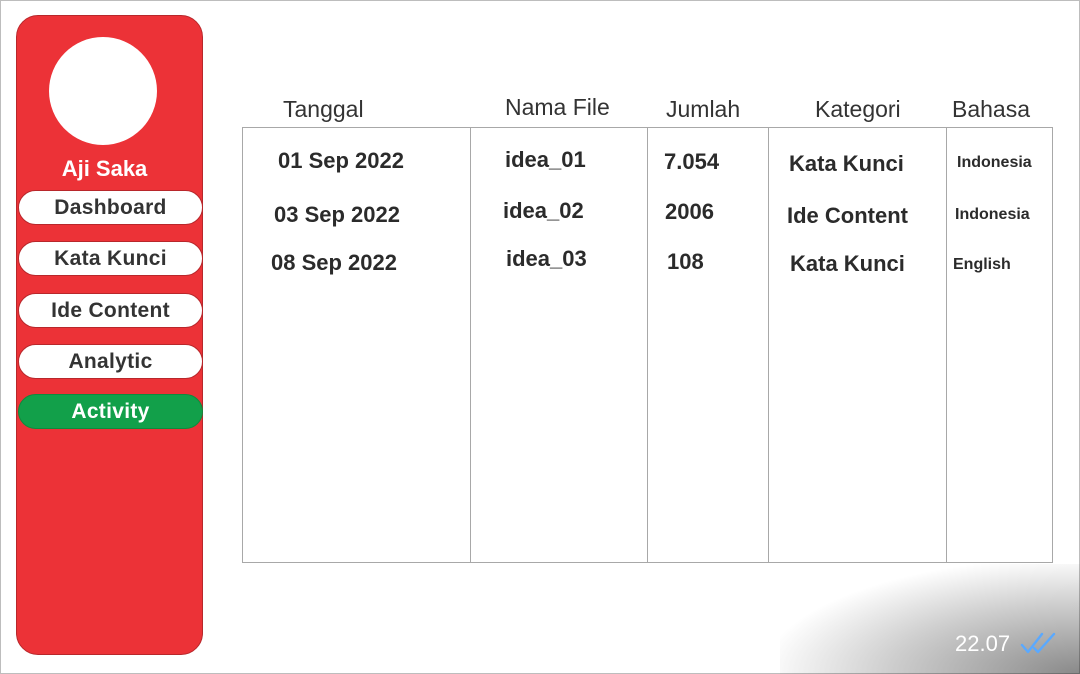 This screenshot has width=1080, height=674. I want to click on user-name: Aji Saka, so click(104, 168).